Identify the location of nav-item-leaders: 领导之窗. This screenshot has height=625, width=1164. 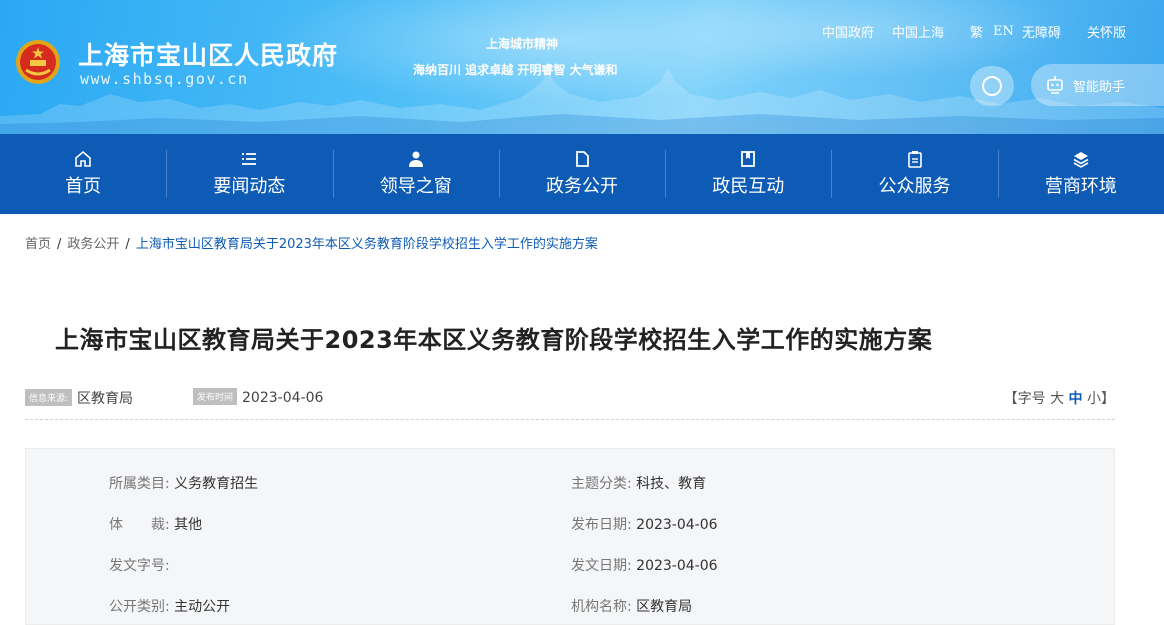
(415, 174).